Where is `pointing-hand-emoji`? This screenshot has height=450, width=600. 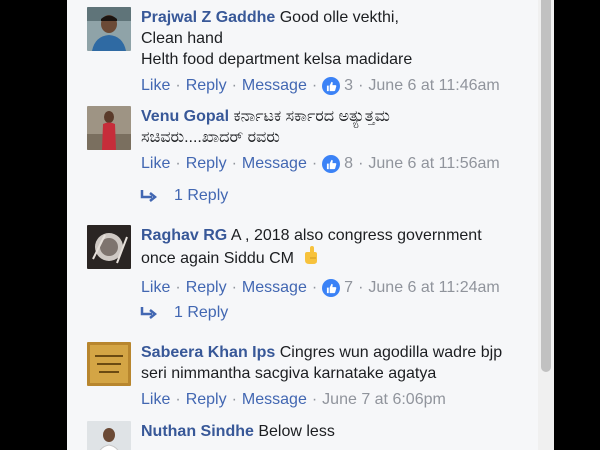
pointing-hand-emoji is located at coordinates (311, 259).